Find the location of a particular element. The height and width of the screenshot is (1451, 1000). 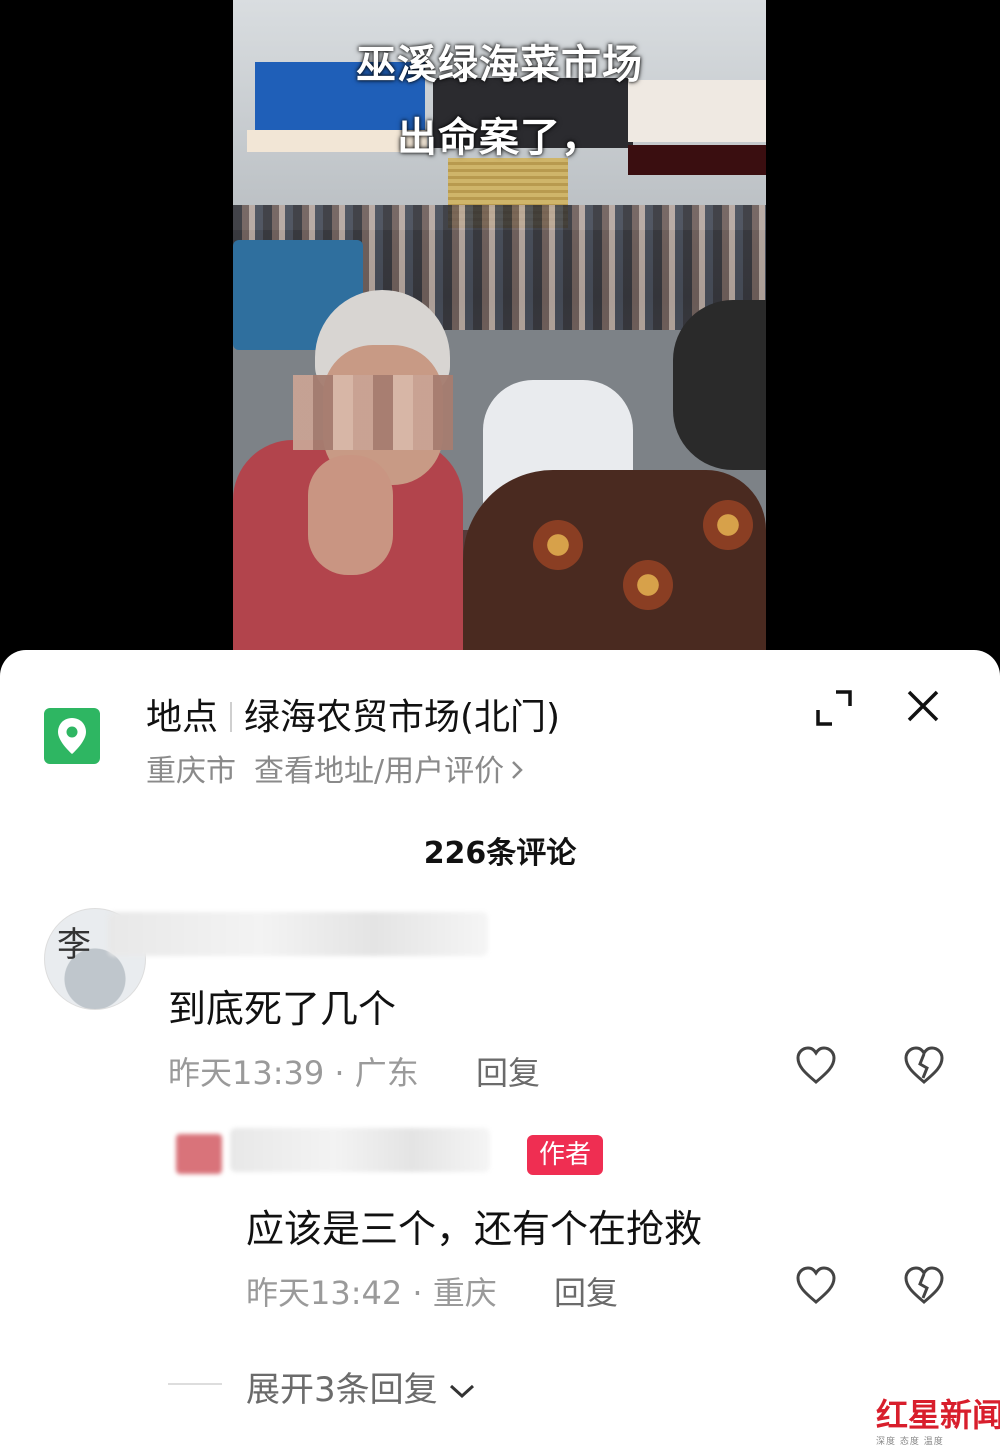

location-pin-icon is located at coordinates (72, 736).